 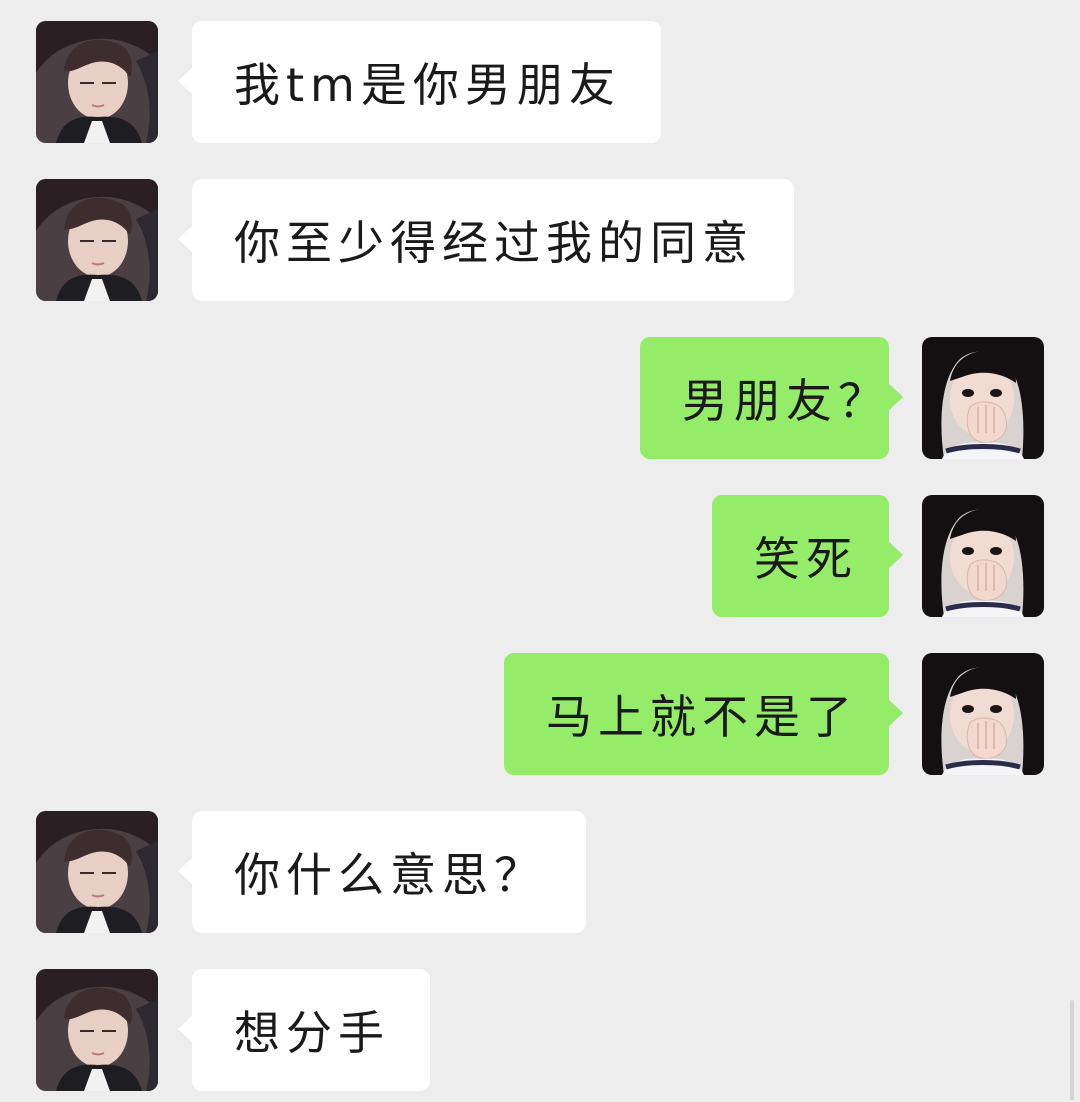 I want to click on message-bubble-incoming: 你至少得经过我的同意, so click(x=486, y=240).